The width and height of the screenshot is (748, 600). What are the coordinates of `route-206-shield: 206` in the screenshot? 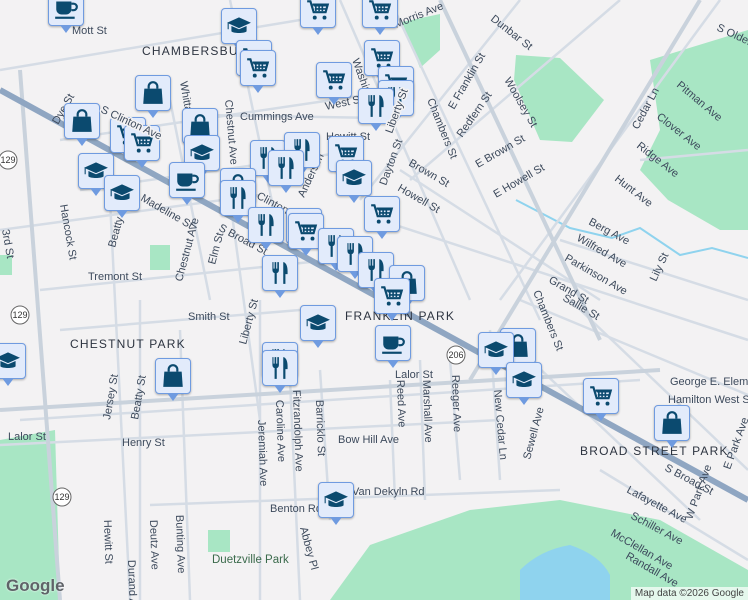 It's located at (455, 355).